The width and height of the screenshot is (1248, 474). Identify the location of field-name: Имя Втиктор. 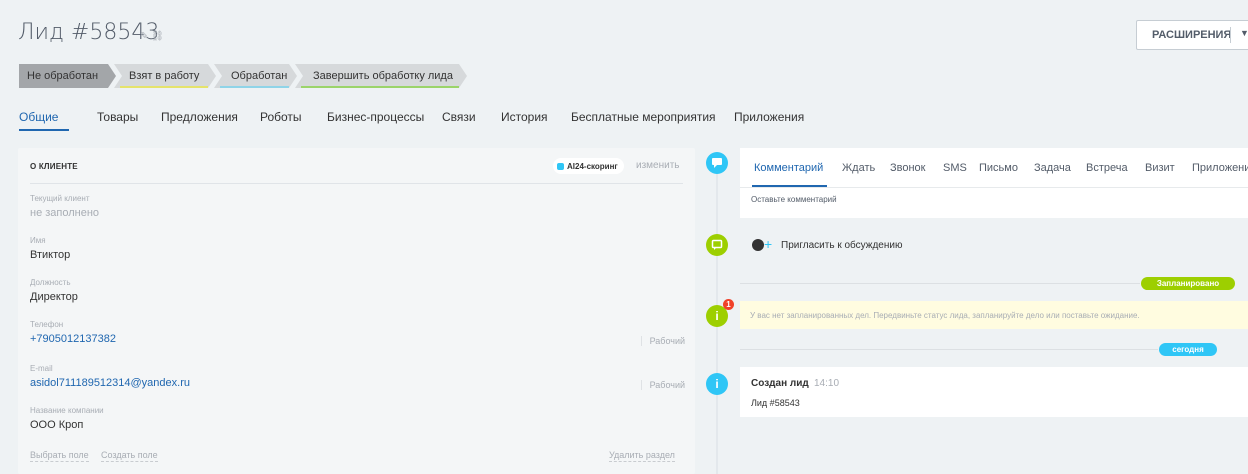
(357, 248).